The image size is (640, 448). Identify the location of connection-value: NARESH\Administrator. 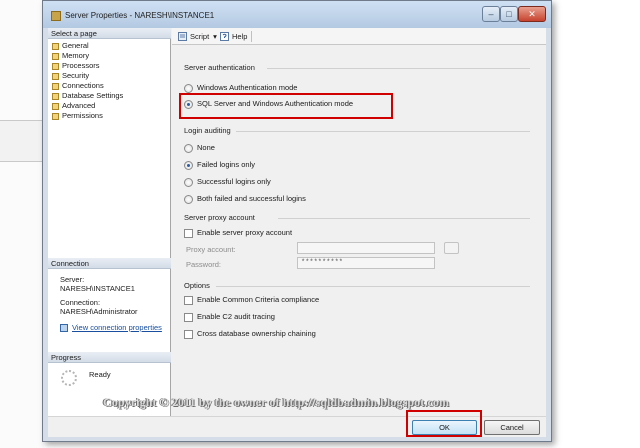
(99, 311).